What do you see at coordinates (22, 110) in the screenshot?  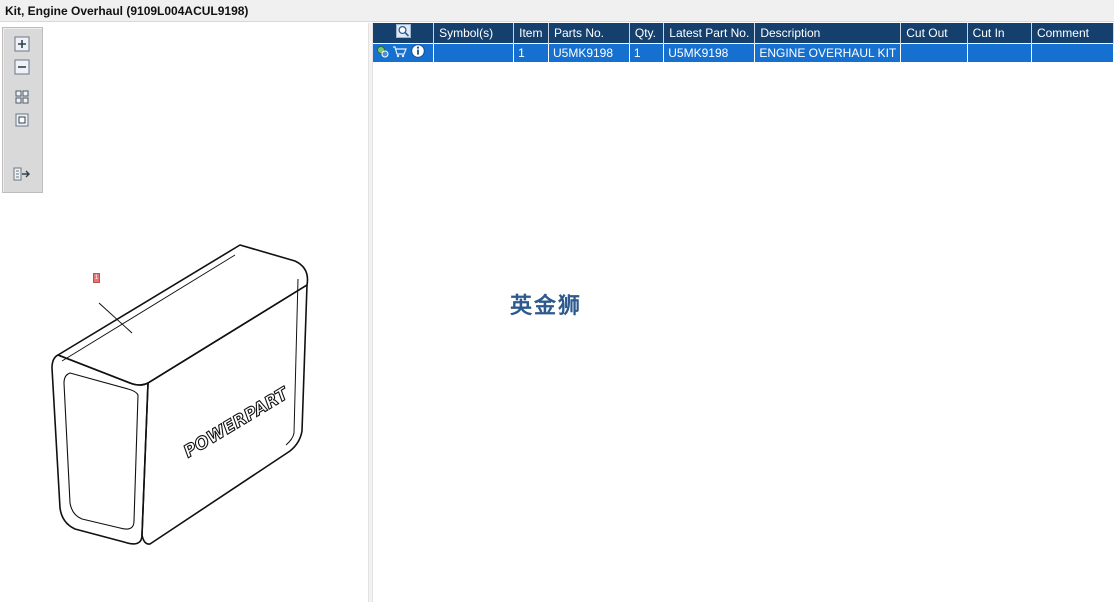 I see `view-toolbar` at bounding box center [22, 110].